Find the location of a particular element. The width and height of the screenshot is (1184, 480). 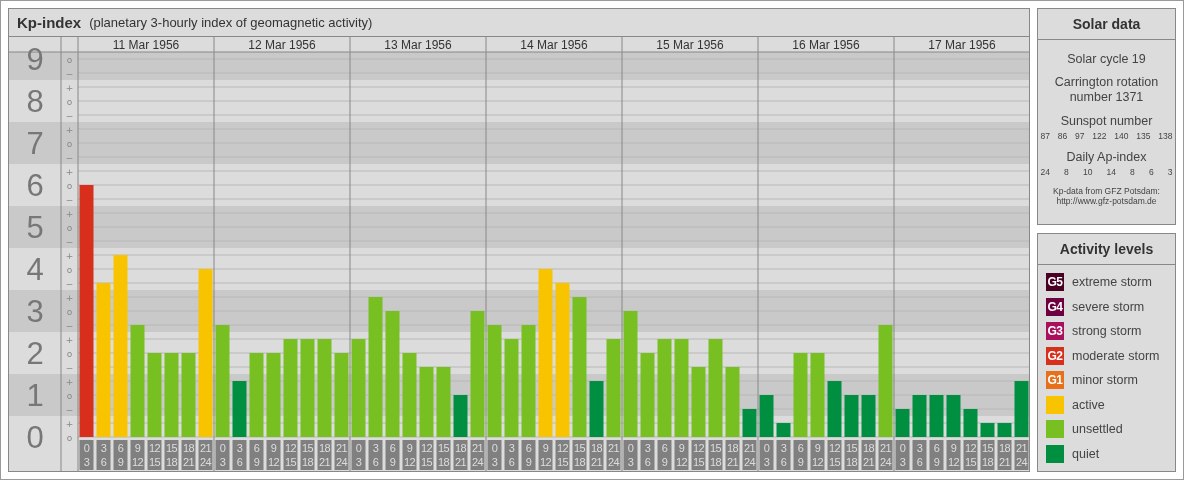

legend-label: unsettled is located at coordinates (1097, 429).